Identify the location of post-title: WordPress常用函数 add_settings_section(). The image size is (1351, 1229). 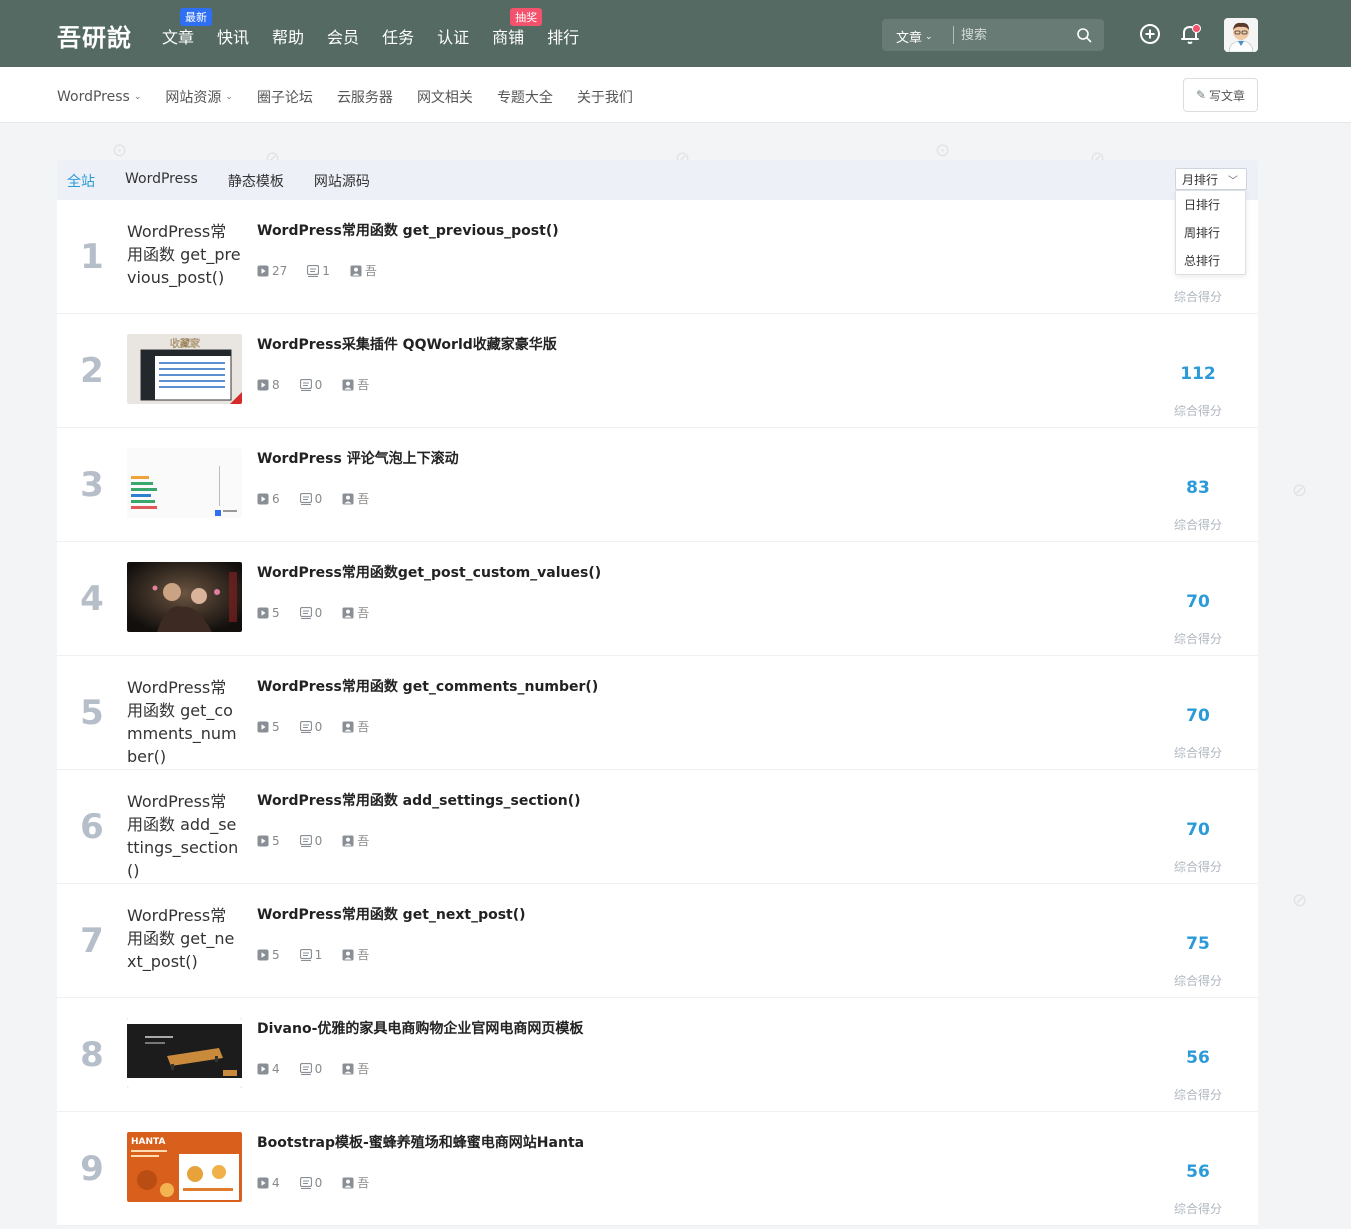
(419, 800).